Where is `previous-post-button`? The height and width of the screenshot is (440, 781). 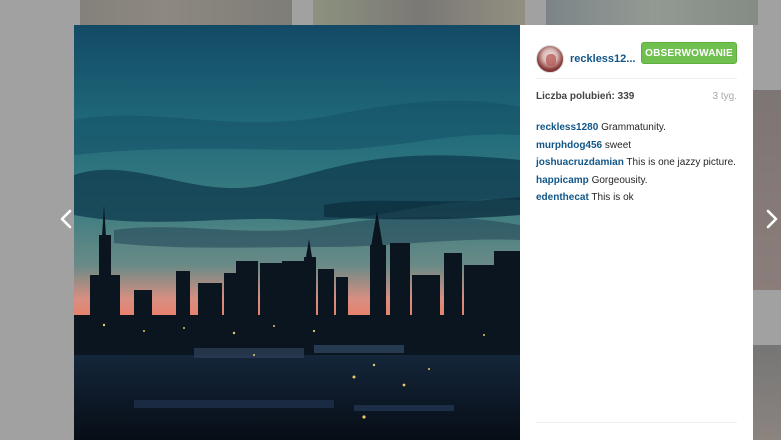 previous-post-button is located at coordinates (66, 219).